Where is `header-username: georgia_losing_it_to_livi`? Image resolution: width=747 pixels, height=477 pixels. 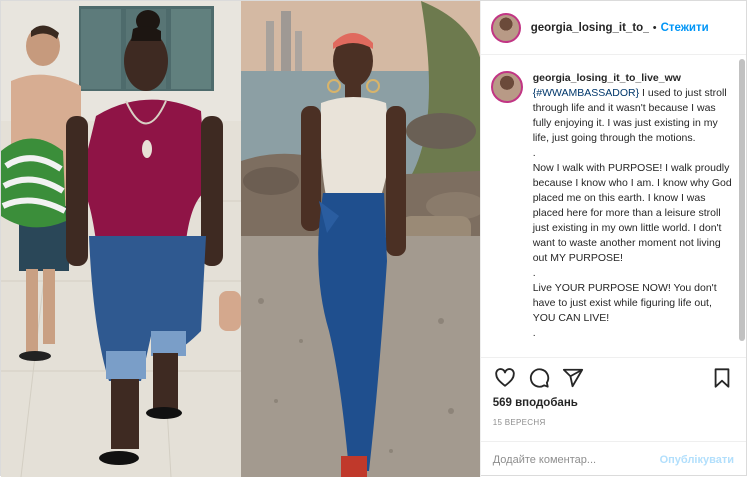
header-username: georgia_losing_it_to_livi is located at coordinates (590, 28).